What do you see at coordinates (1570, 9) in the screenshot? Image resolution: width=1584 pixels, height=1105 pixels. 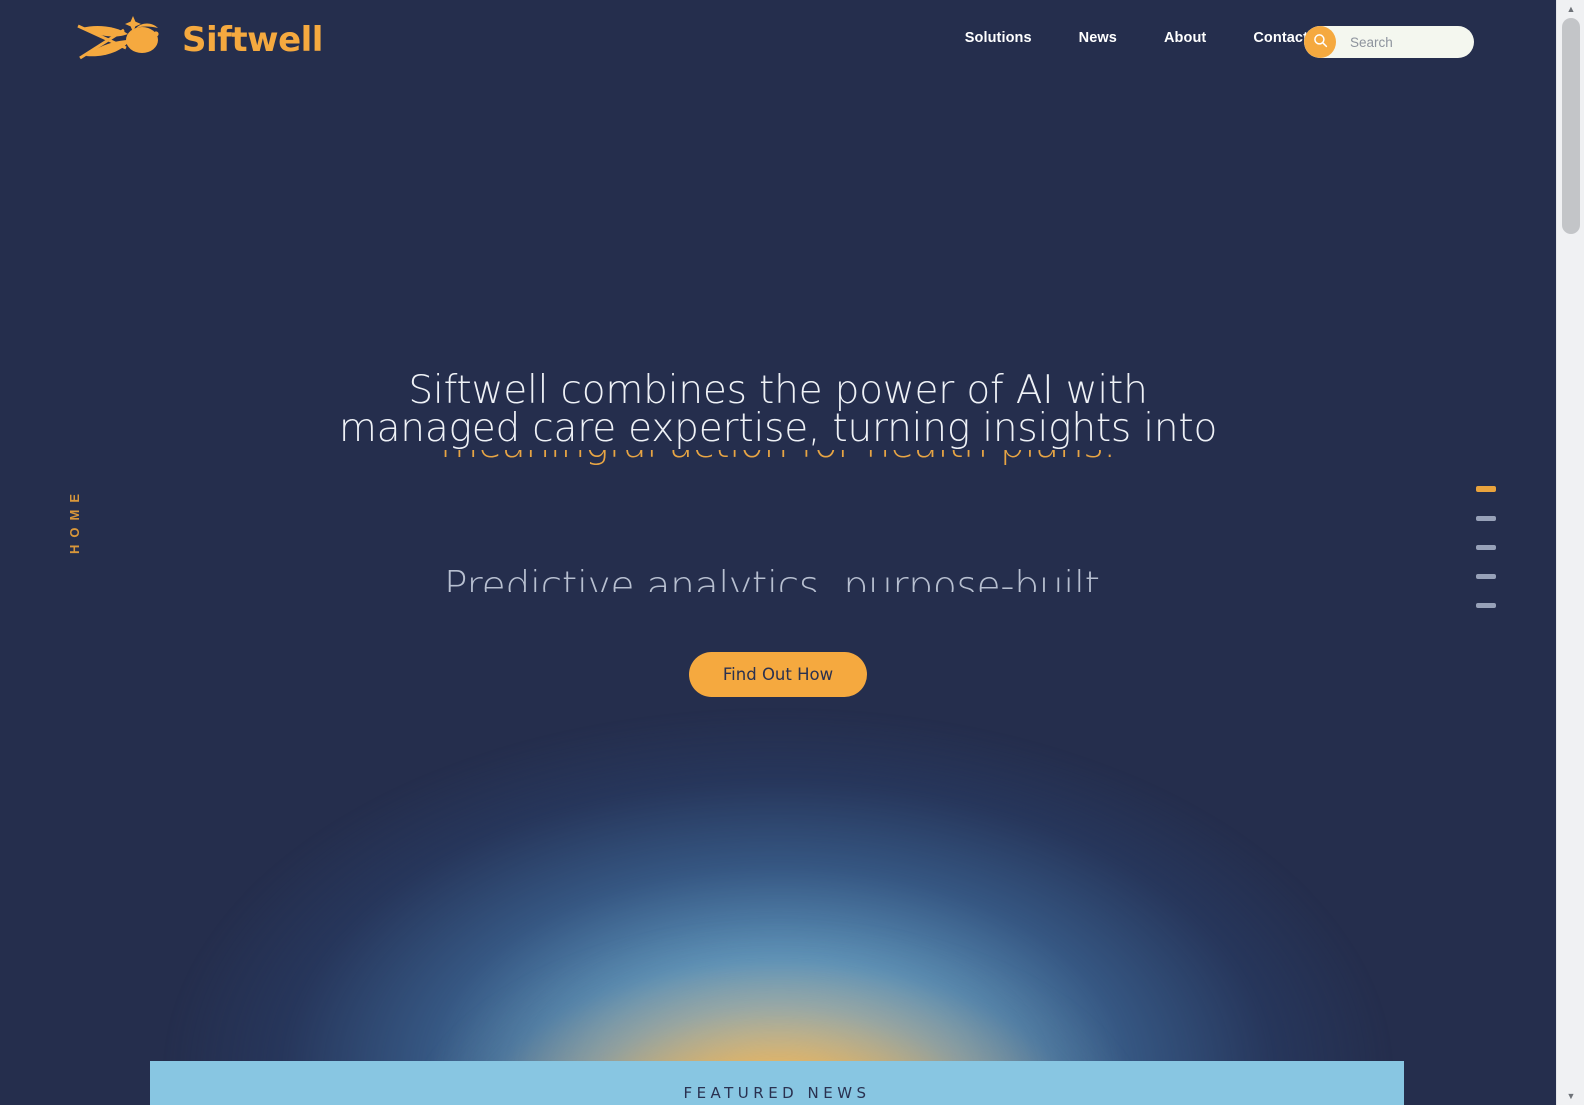 I see `scroll-up-arrow-icon: ▲` at bounding box center [1570, 9].